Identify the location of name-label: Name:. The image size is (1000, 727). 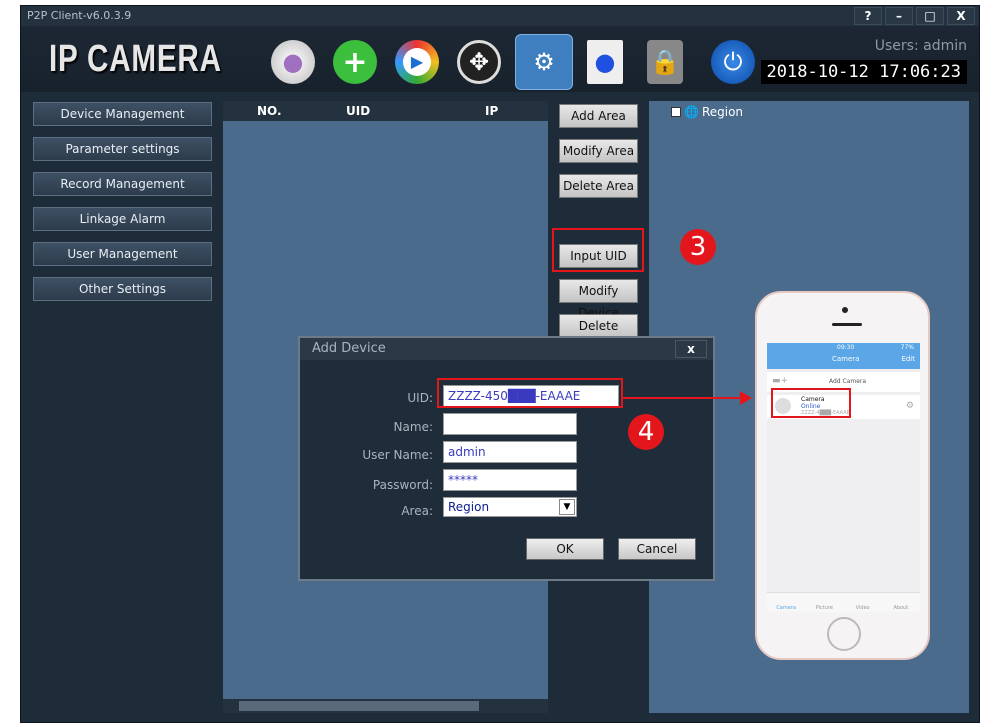
(413, 427).